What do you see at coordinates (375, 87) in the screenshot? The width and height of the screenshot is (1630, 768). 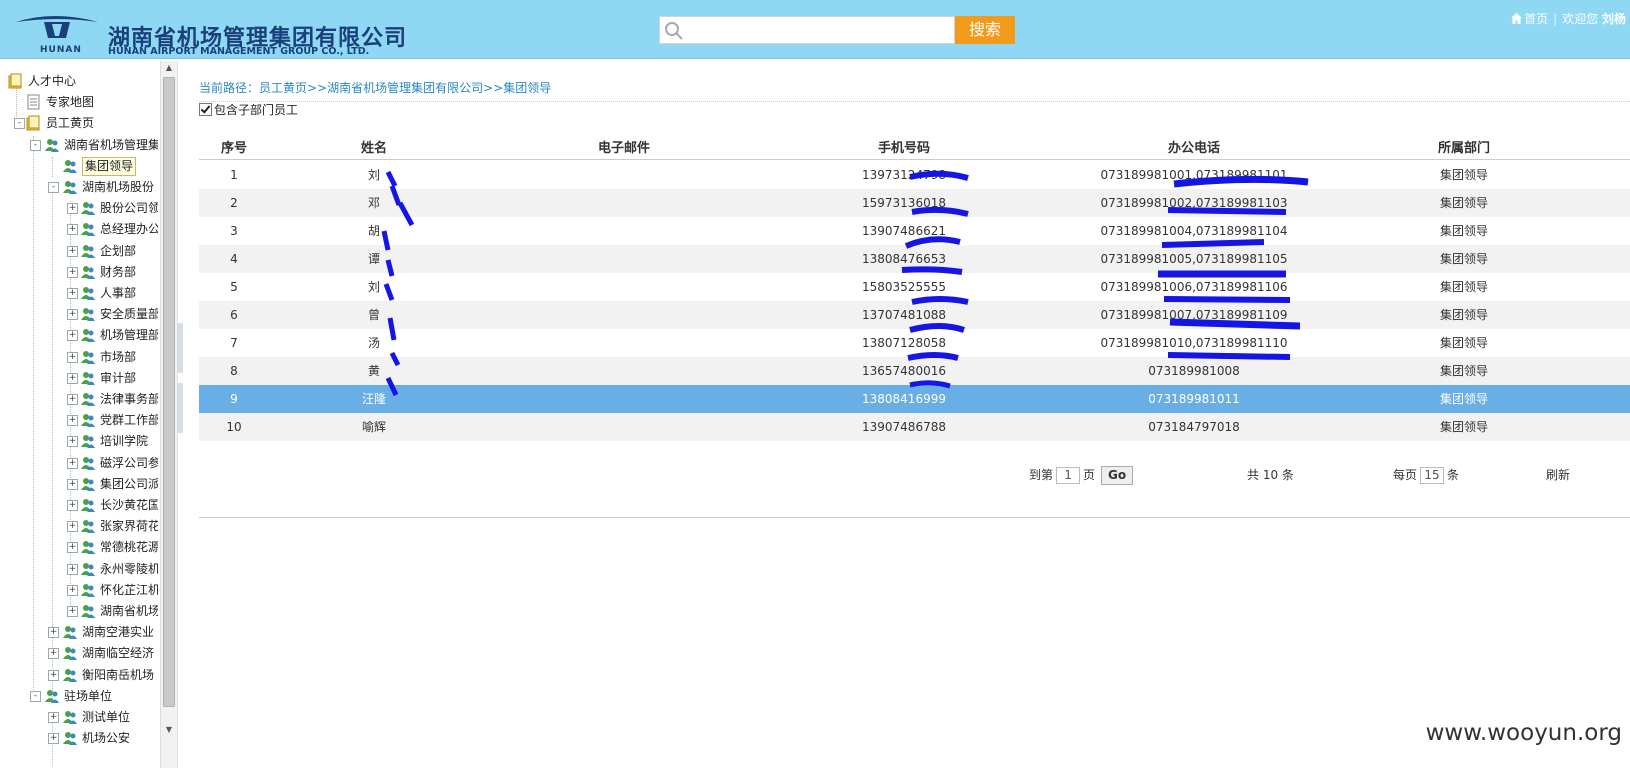 I see `breadcrumb: 当前路径：员工黄页>>湖南省机场管理集团有限公司>>集团领导` at bounding box center [375, 87].